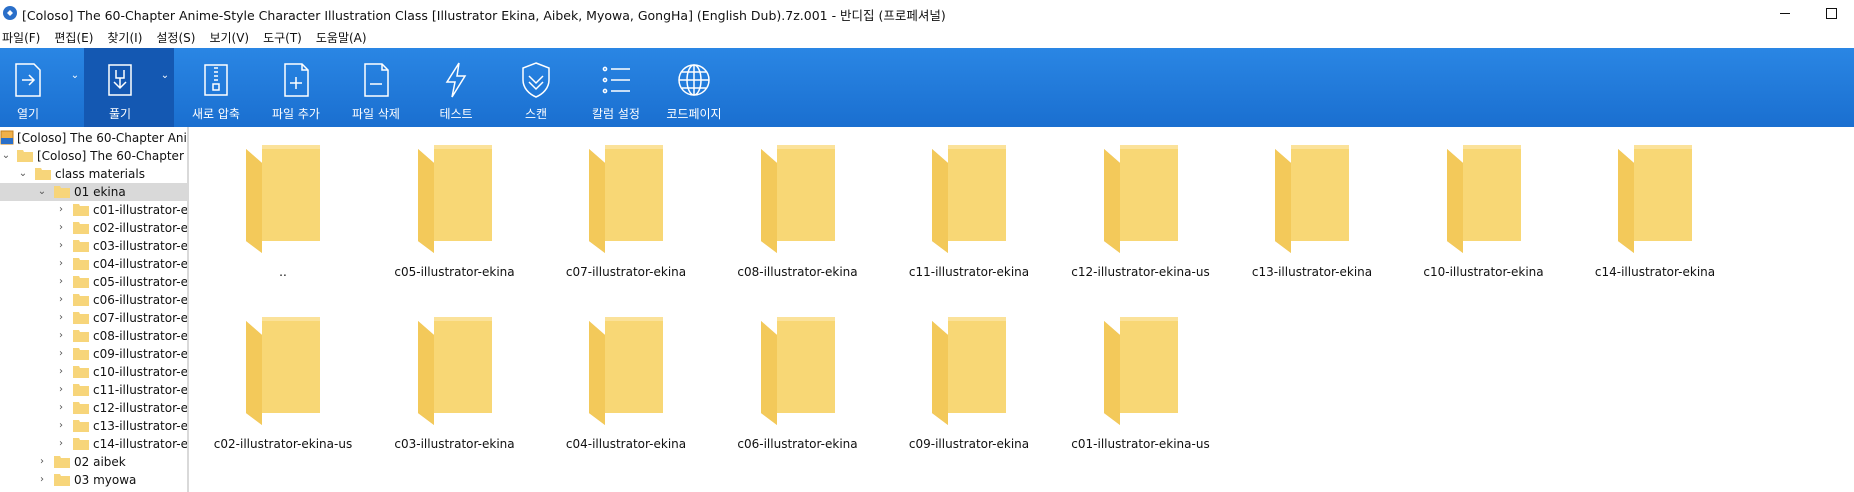  What do you see at coordinates (454, 272) in the screenshot?
I see `folder-name: c05-illustrator-ekina` at bounding box center [454, 272].